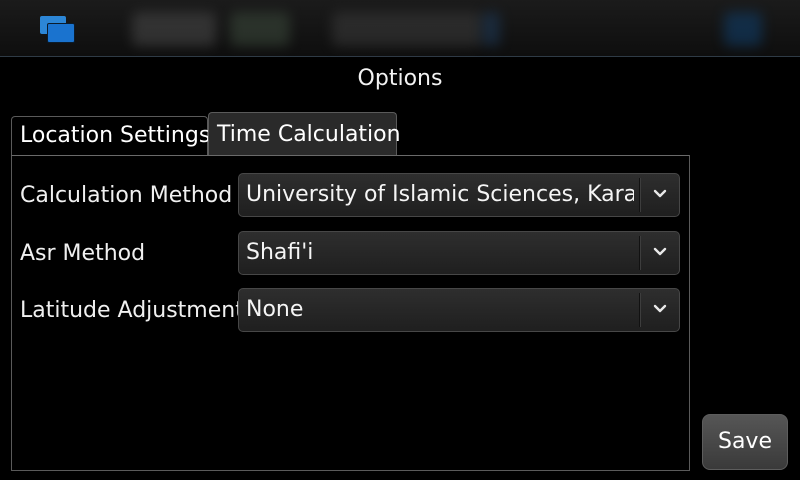  I want to click on page-title: Options, so click(400, 78).